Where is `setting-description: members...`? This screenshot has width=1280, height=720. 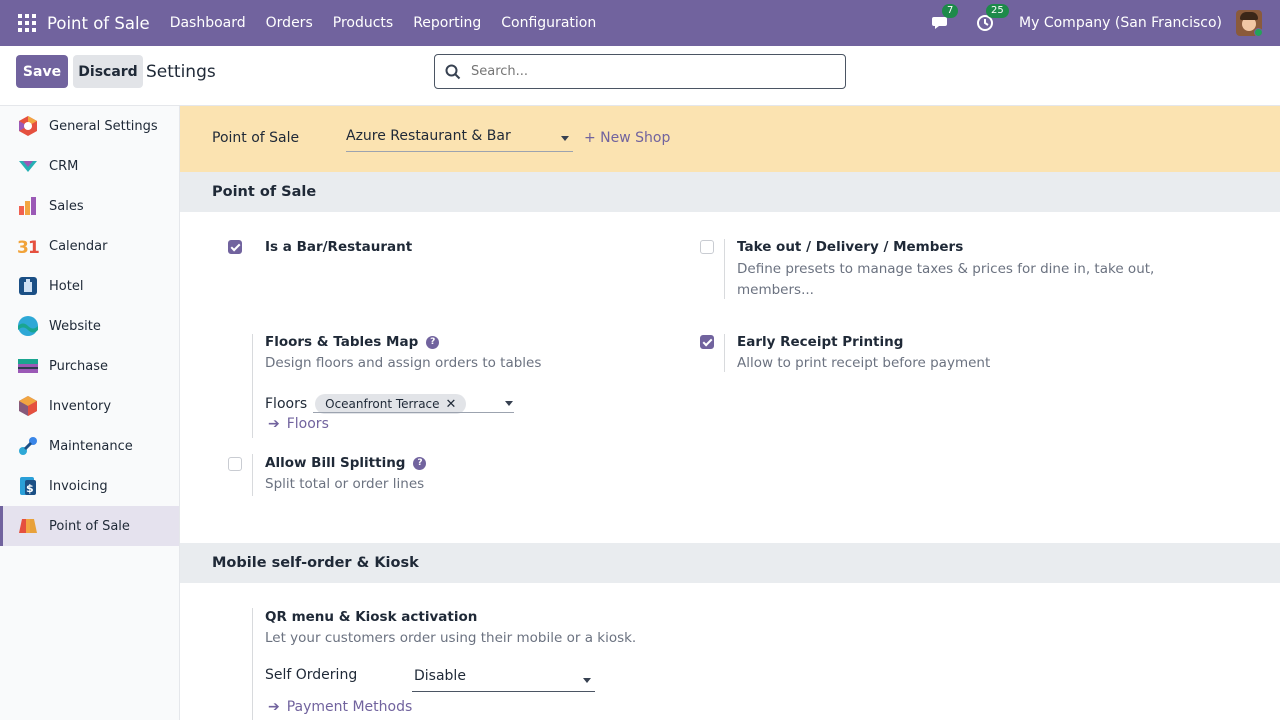
setting-description: members... is located at coordinates (775, 290).